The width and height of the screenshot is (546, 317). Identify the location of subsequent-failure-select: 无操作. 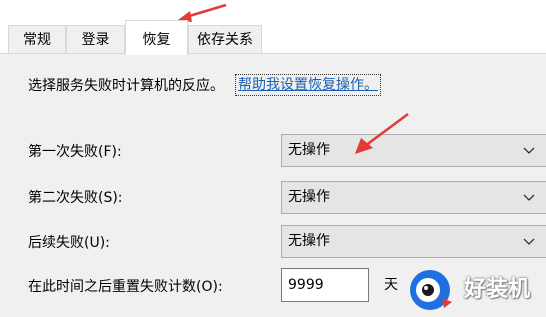
(413, 241).